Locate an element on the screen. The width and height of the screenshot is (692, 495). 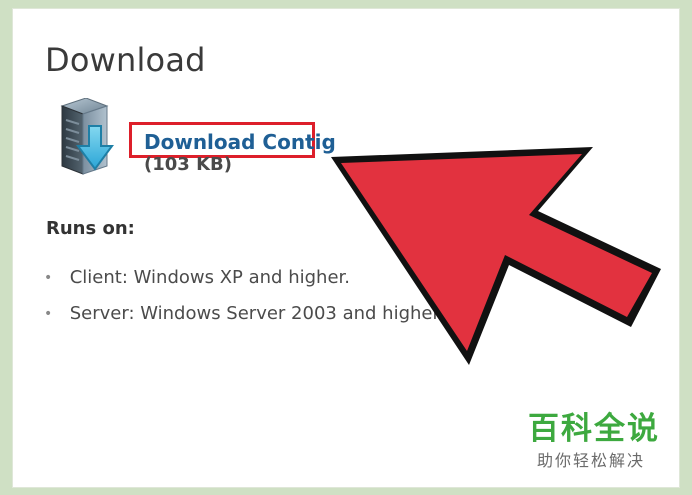
requirements-heading: Runs on: is located at coordinates (90, 228).